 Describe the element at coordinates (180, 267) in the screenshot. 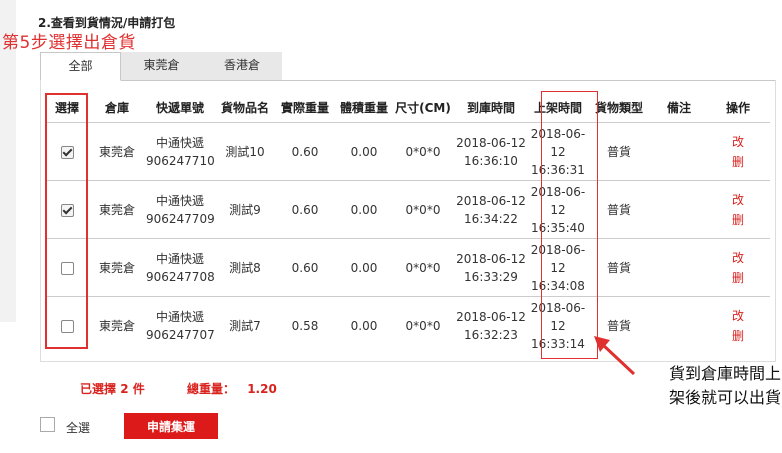

I see `cell-tracking: 中通快遞 906247708` at that location.